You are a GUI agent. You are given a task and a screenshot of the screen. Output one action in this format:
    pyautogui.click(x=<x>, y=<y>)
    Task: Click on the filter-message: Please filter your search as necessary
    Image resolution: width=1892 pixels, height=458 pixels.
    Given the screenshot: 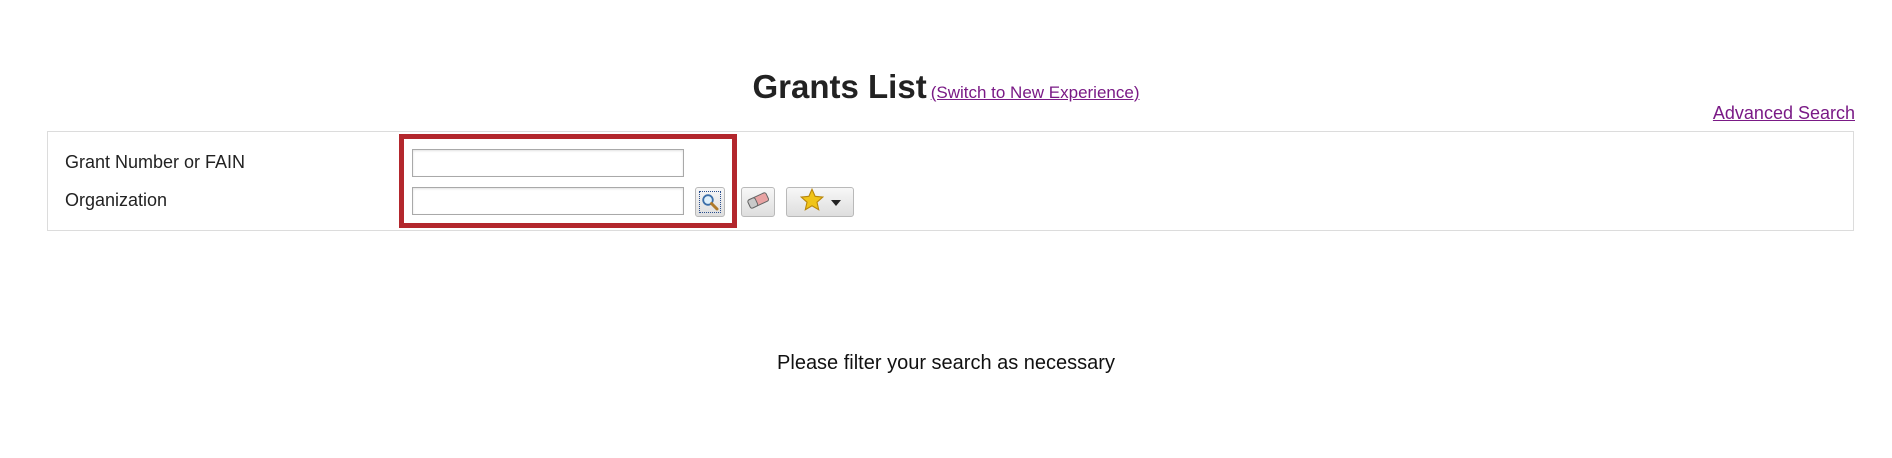 What is the action you would take?
    pyautogui.click(x=946, y=363)
    